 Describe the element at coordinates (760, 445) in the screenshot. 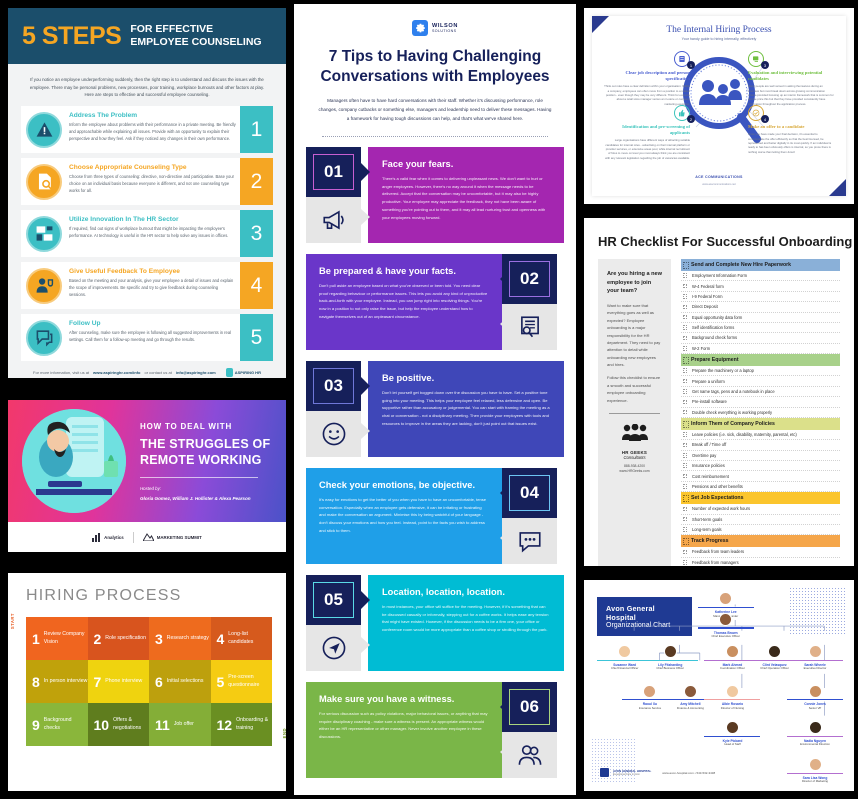

I see `checklist-item: Break off / Time off` at that location.